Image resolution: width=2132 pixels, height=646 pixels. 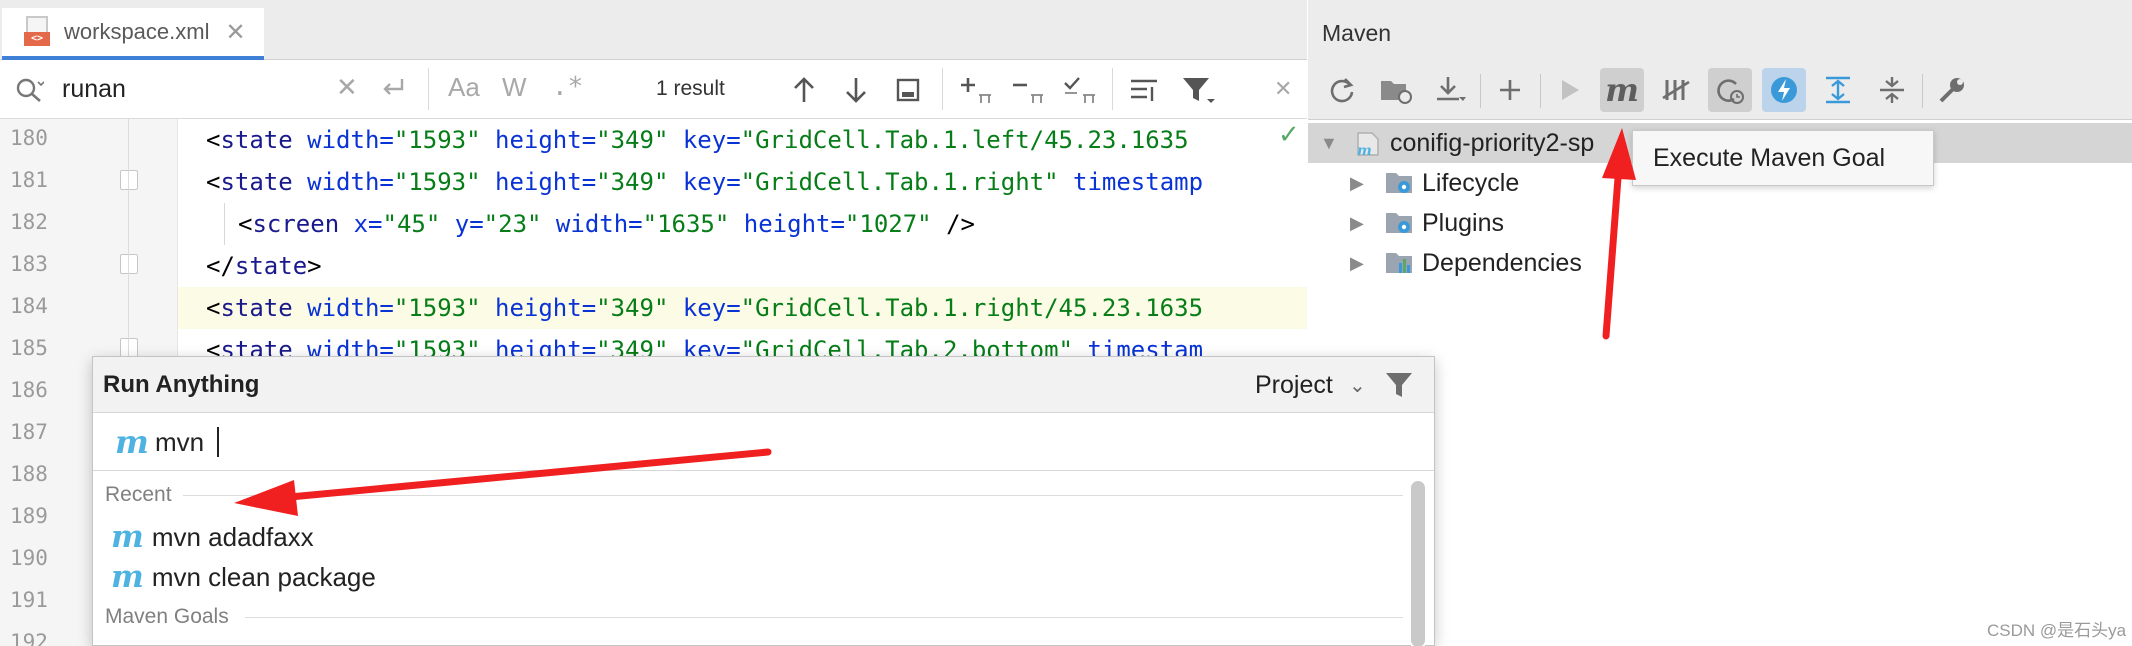 I want to click on maven-project-icon: m, so click(x=1368, y=144).